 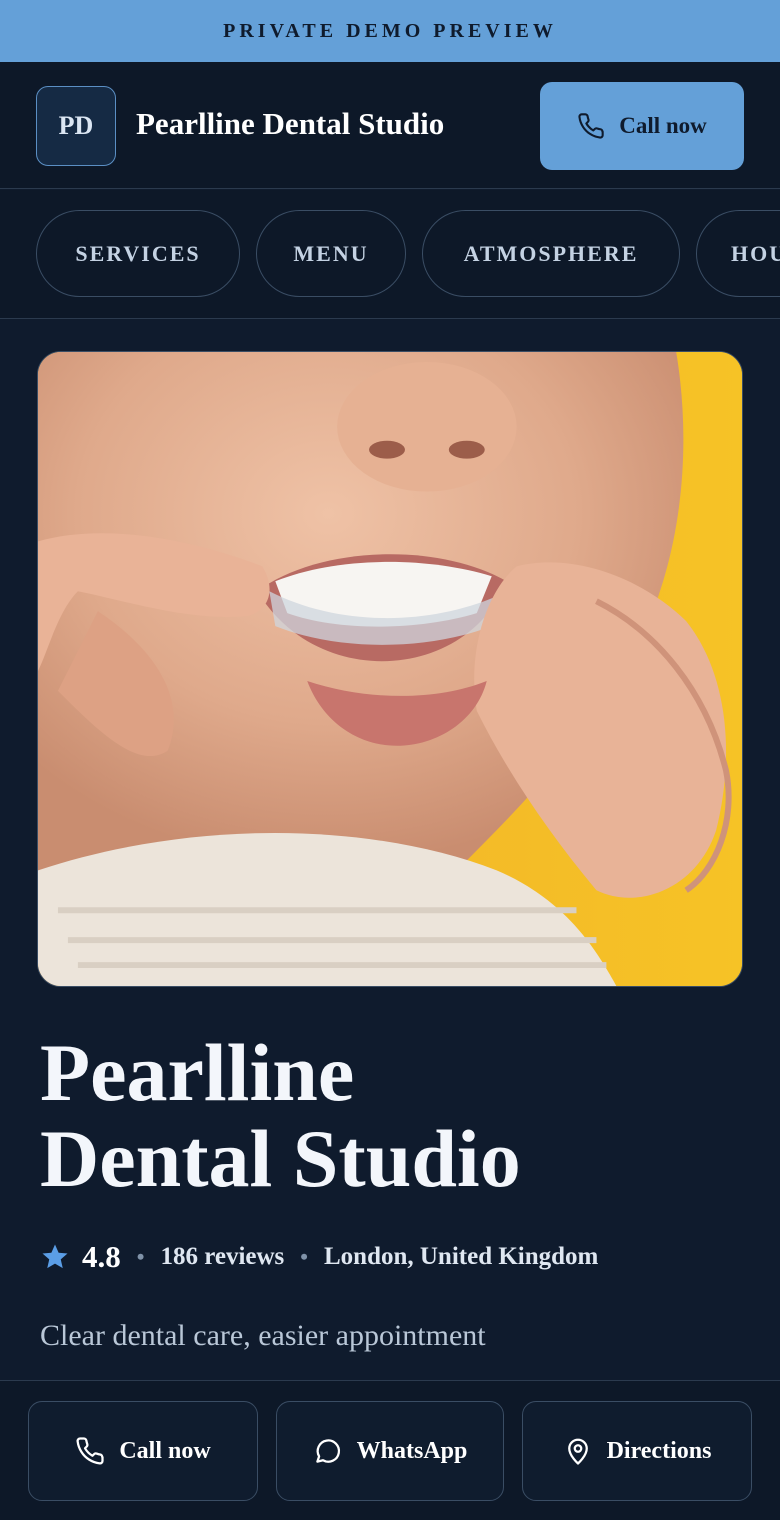 I want to click on directions-button-label: Directions, so click(x=659, y=1450).